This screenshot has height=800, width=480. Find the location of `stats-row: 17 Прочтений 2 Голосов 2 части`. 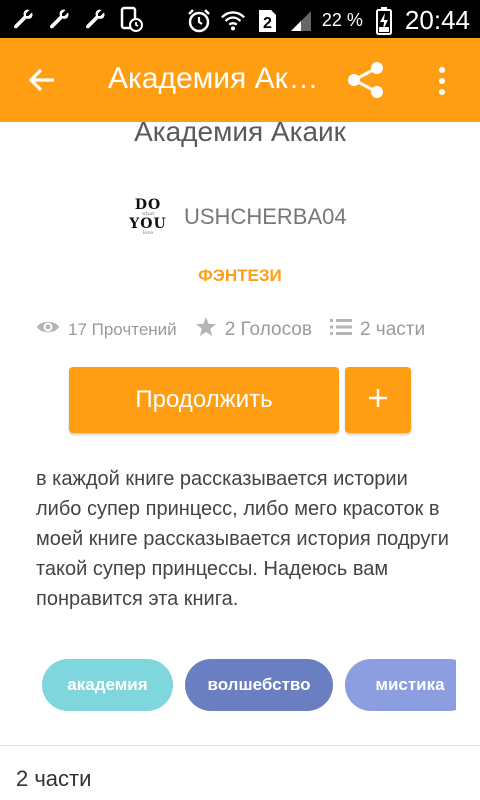

stats-row: 17 Прочтений 2 Голосов 2 части is located at coordinates (246, 329).